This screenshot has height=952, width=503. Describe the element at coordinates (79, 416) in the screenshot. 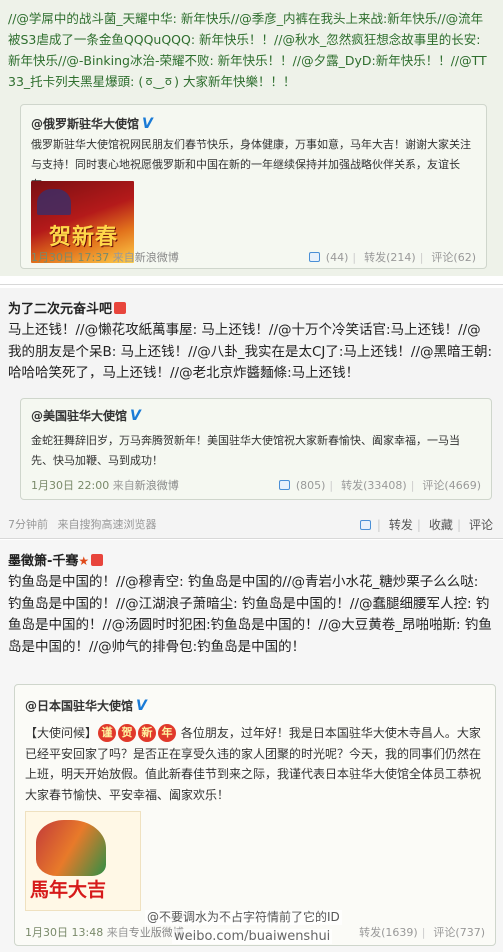

I see `quoted-author-name: @美国驻华大使馆` at that location.